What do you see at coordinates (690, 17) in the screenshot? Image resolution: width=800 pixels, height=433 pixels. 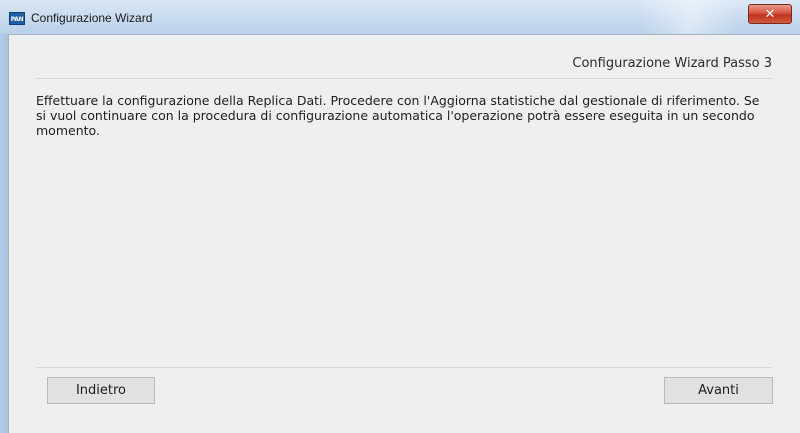 I see `title-bar-glow` at bounding box center [690, 17].